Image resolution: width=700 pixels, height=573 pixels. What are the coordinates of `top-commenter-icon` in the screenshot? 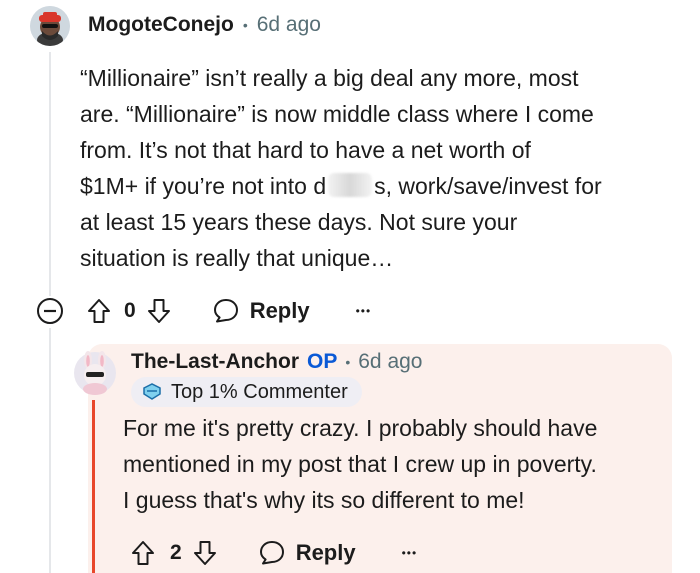 It's located at (152, 391).